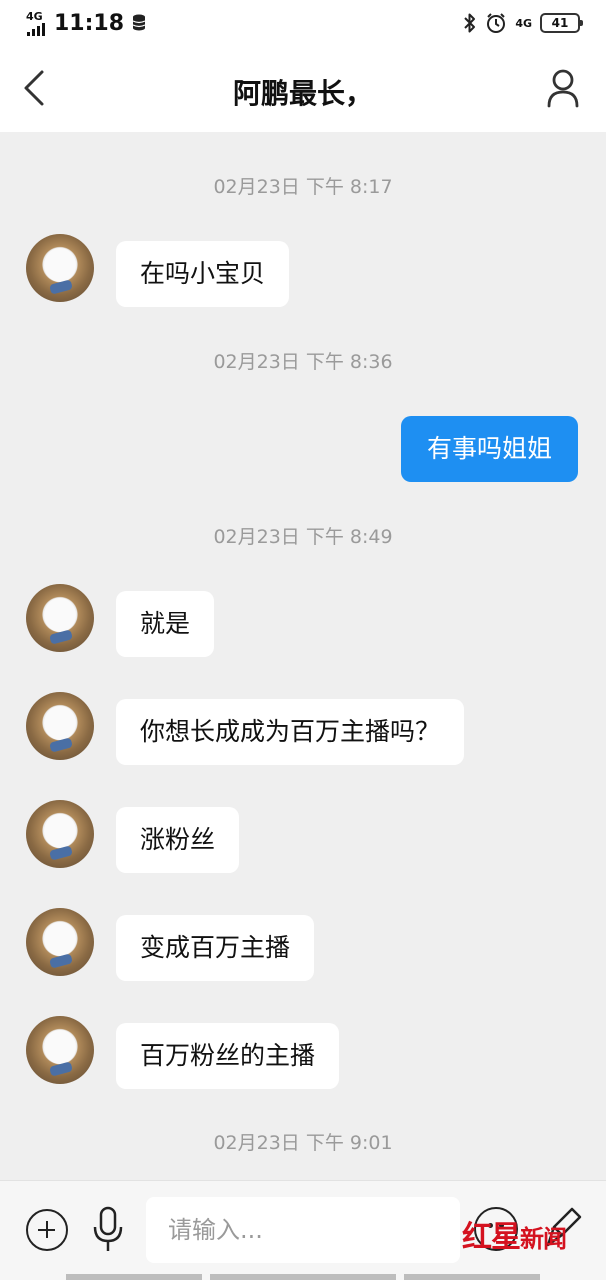 Image resolution: width=606 pixels, height=1280 pixels. Describe the element at coordinates (89, 23) in the screenshot. I see `clock: 11:18` at that location.